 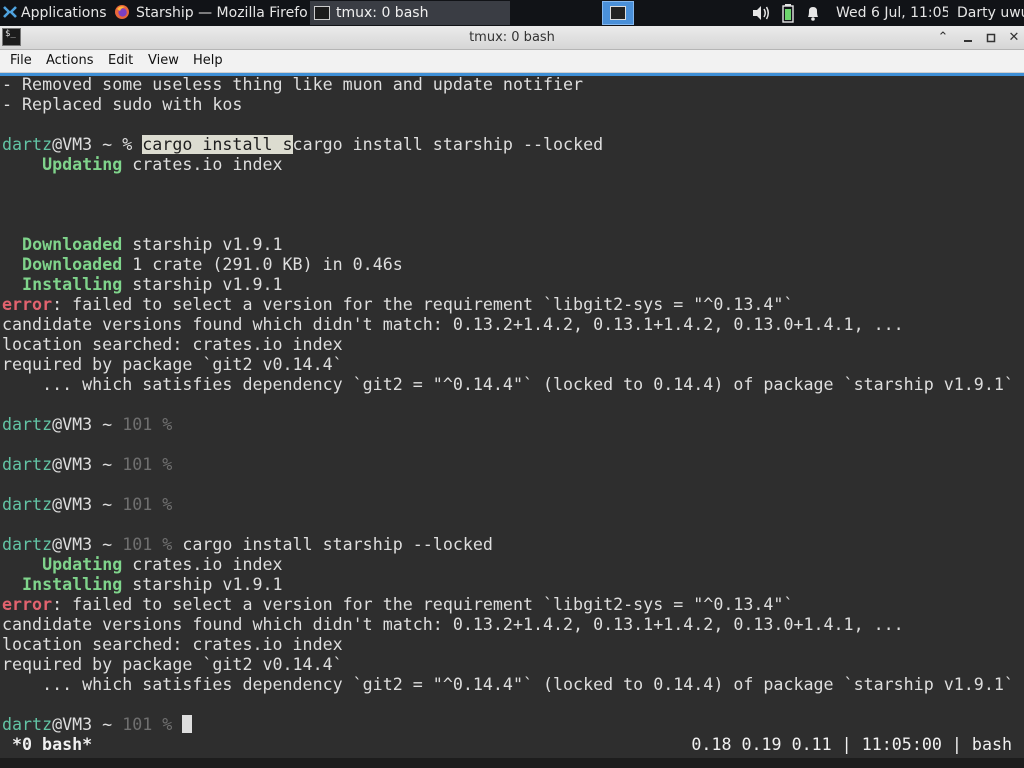 I want to click on terminal-line: dartz@VM3 ~ 101 %, so click(x=512, y=725).